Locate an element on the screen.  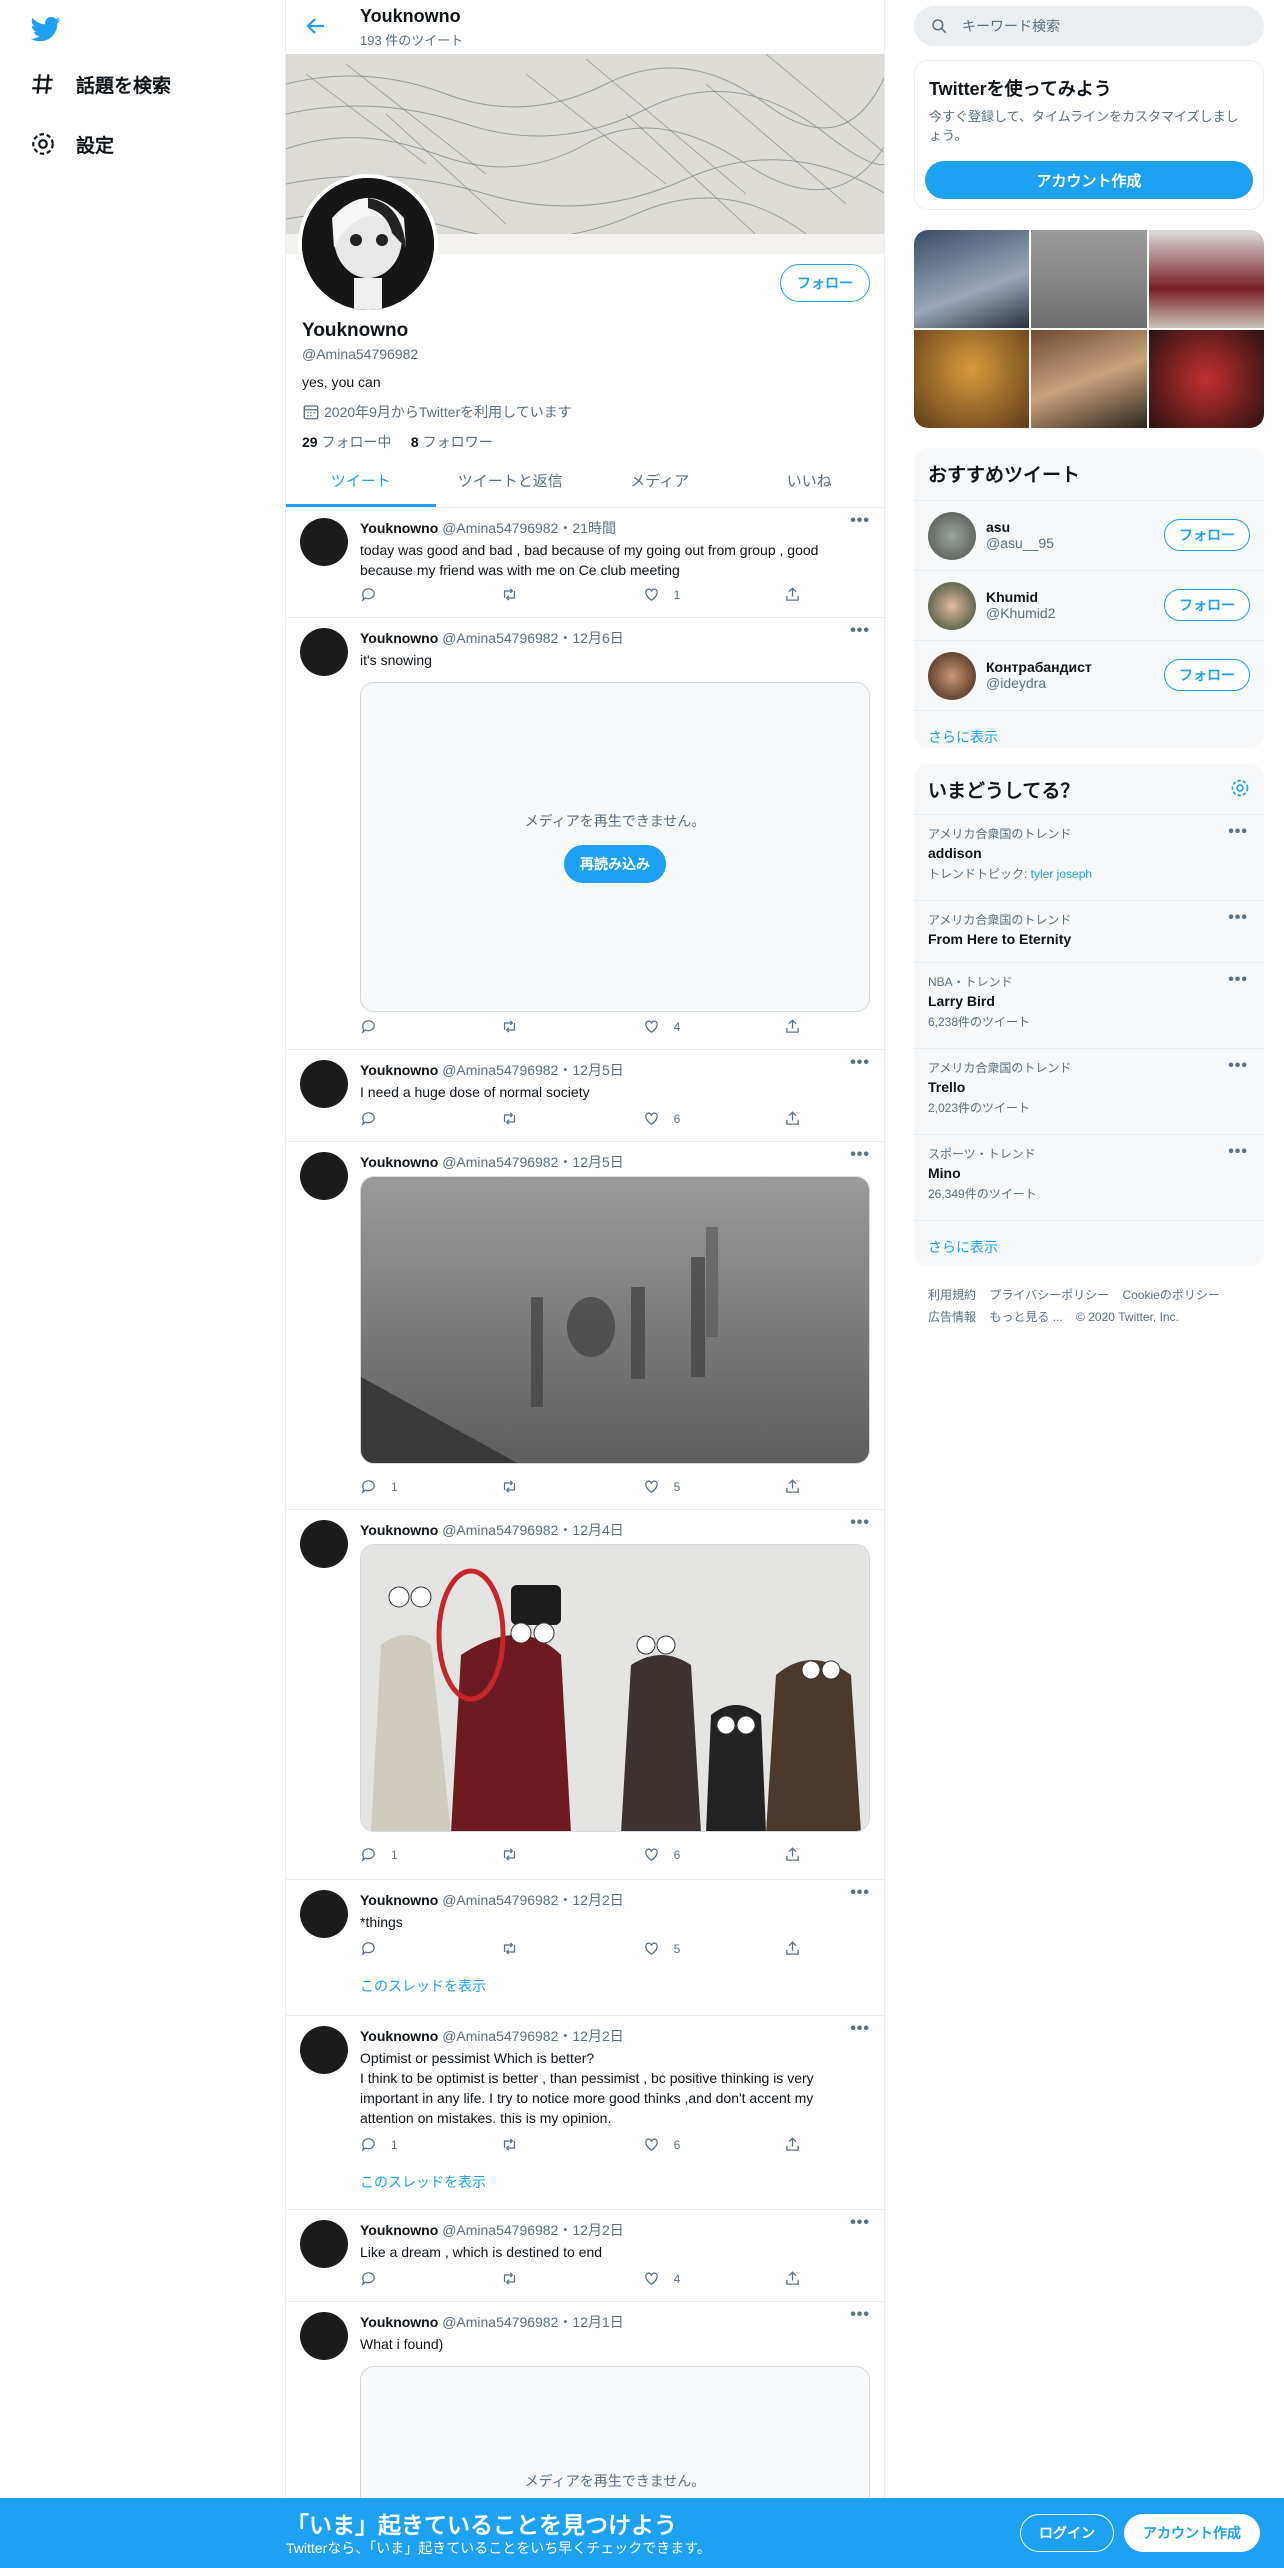
nav-settings: 設定 is located at coordinates (72, 144).